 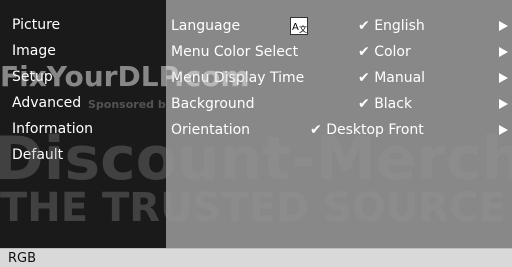 What do you see at coordinates (384, 52) in the screenshot?
I see `setting-value: ✔ Color` at bounding box center [384, 52].